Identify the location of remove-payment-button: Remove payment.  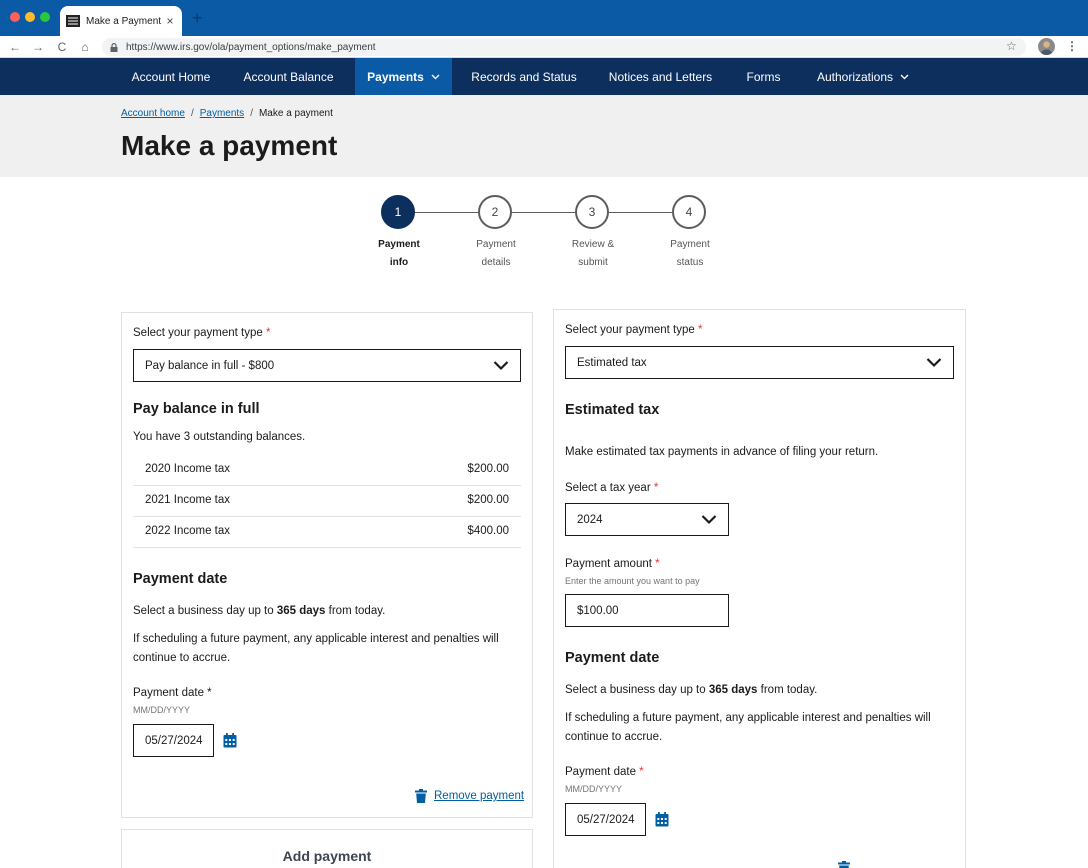
(469, 796).